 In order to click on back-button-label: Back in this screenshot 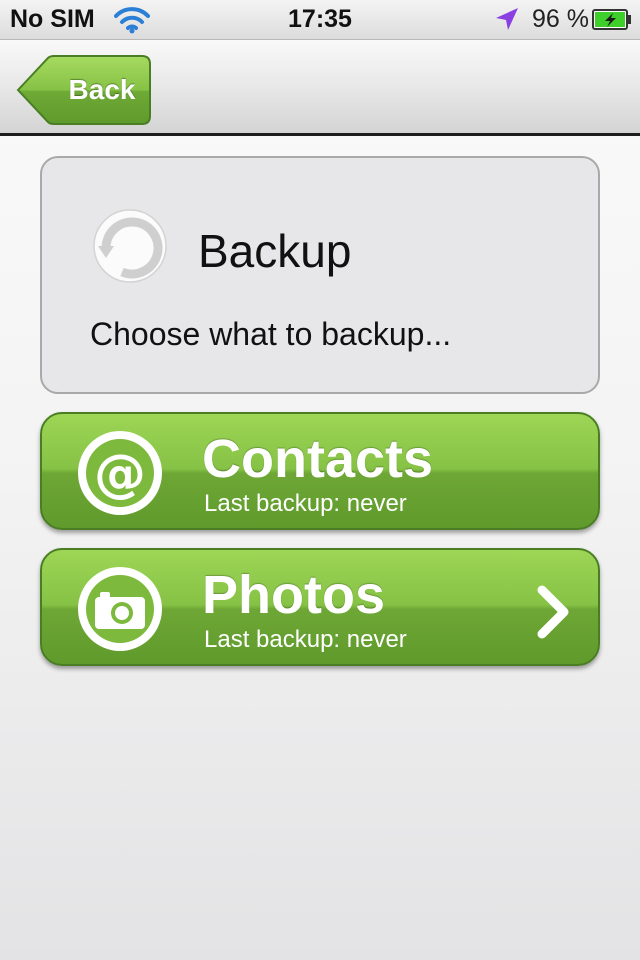, I will do `click(102, 89)`.